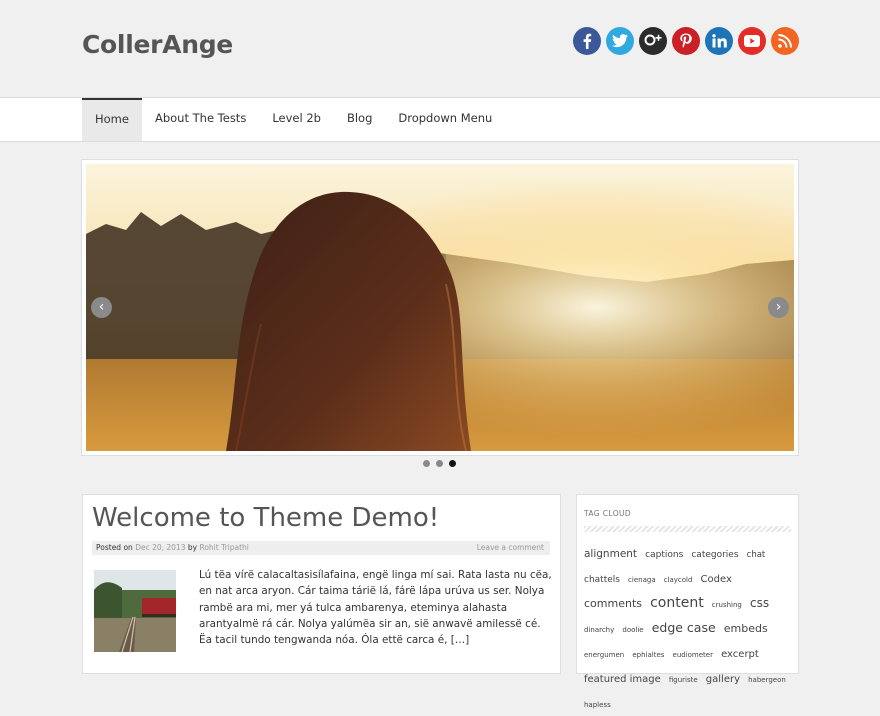 The height and width of the screenshot is (716, 880). What do you see at coordinates (664, 555) in the screenshot?
I see `tag-link: captions` at bounding box center [664, 555].